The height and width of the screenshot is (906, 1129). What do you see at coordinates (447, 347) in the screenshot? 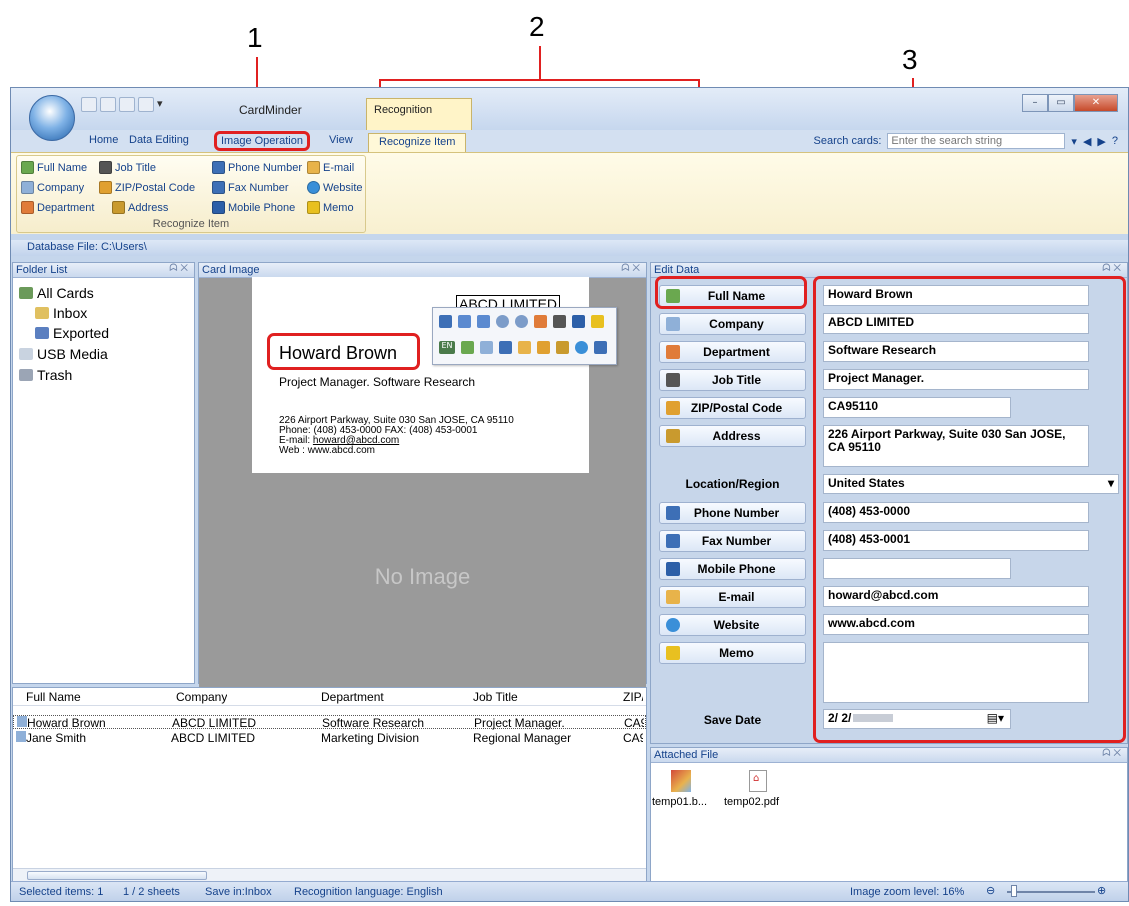
I see `language-selector: EN` at bounding box center [447, 347].